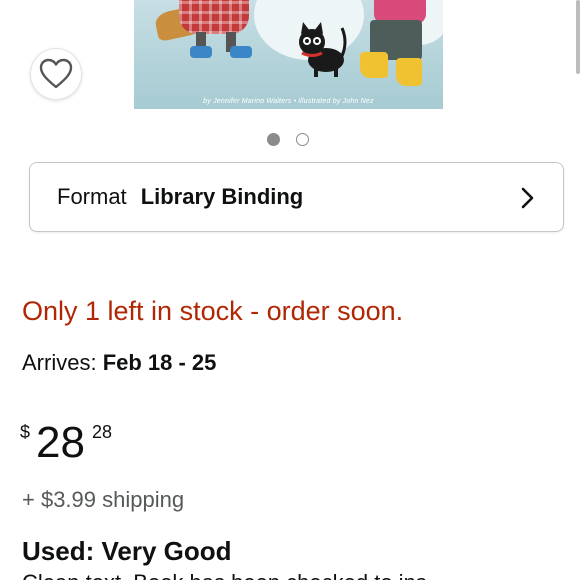 The height and width of the screenshot is (580, 580). I want to click on stock-message: Only 1 left in stock - order soon., so click(213, 311).